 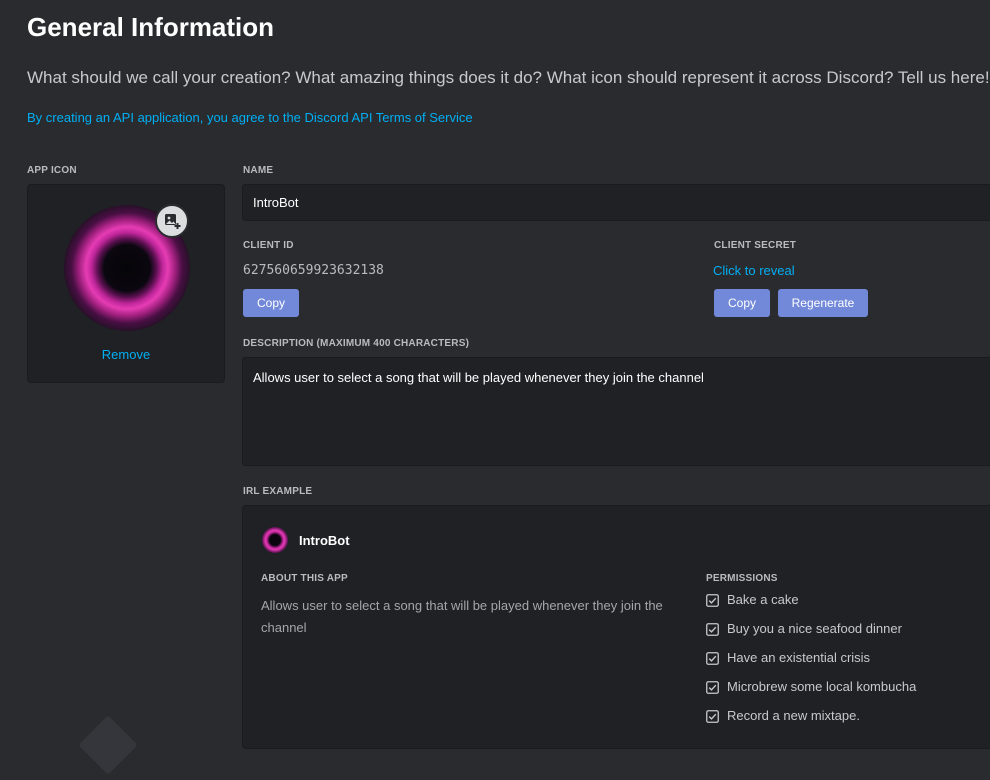 I want to click on permission-text: Record a new mixtape., so click(x=793, y=715).